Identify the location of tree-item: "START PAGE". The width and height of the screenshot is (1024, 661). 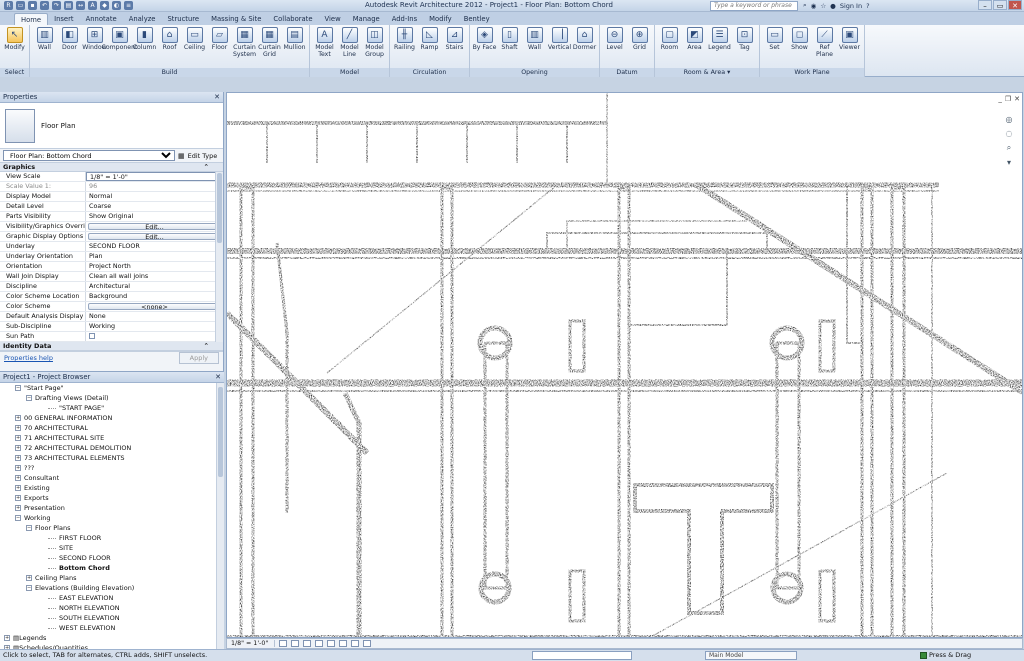
(112, 408).